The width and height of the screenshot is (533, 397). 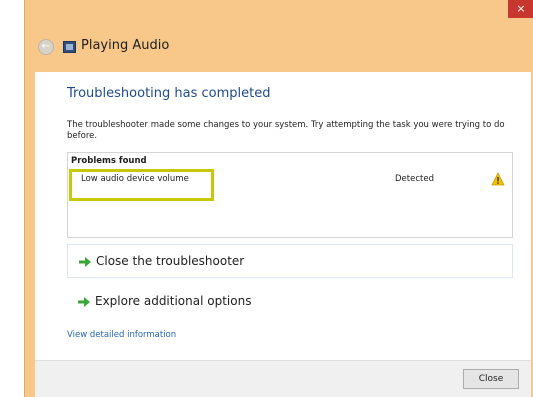 What do you see at coordinates (170, 261) in the screenshot?
I see `close-troubleshooter-label: Close the troubleshooter` at bounding box center [170, 261].